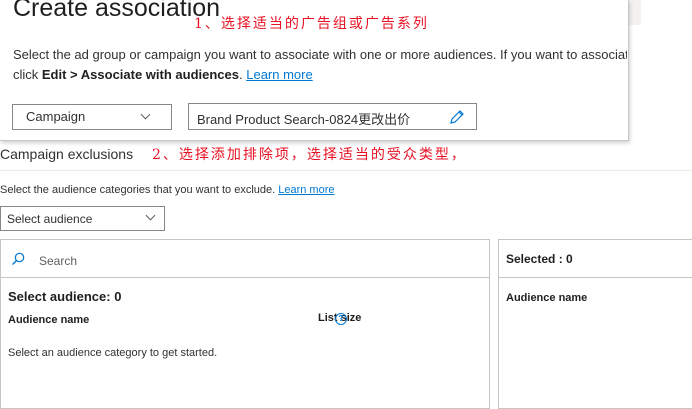 Image resolution: width=692 pixels, height=409 pixels. Describe the element at coordinates (306, 190) in the screenshot. I see `exclusions-learn-more-link: Learn more` at that location.